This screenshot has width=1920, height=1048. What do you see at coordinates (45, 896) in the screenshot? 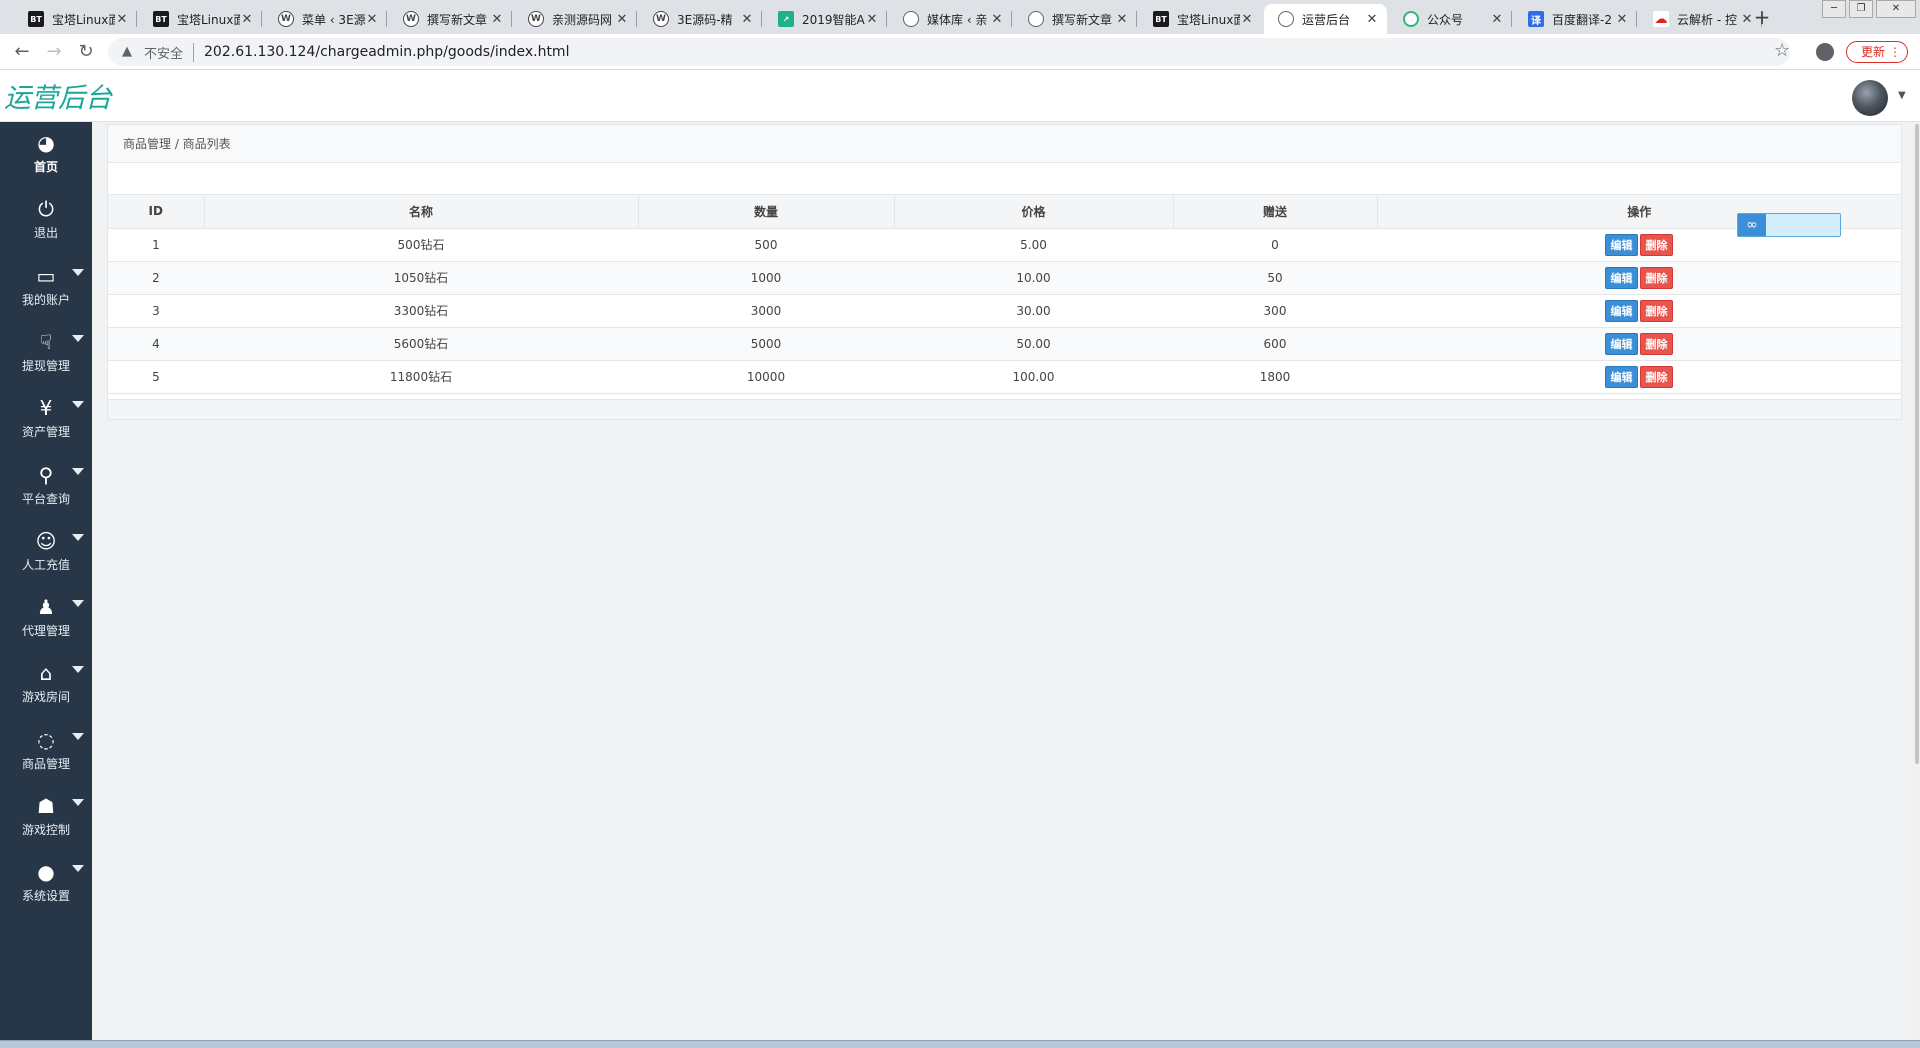
I see `sidebar-item-label: 系统设置` at bounding box center [45, 896].